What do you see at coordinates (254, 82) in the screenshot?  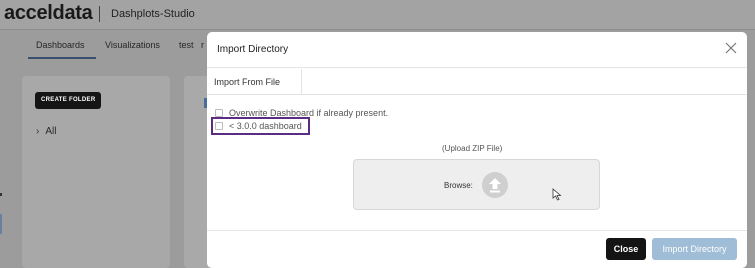 I see `tab-import-from-file: Import From File` at bounding box center [254, 82].